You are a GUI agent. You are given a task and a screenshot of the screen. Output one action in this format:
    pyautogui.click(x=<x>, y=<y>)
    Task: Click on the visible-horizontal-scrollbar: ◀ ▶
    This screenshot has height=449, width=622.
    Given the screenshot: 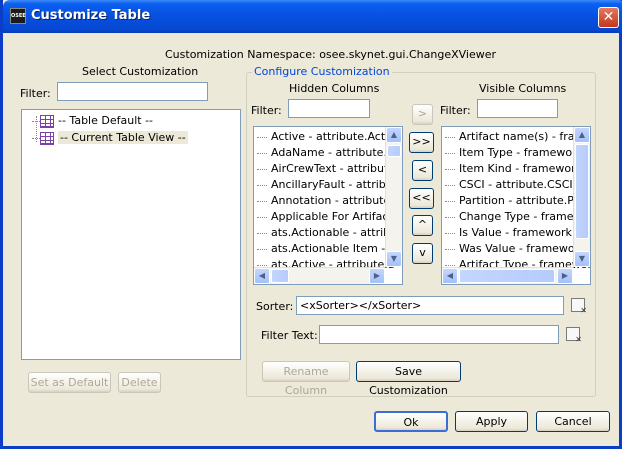 What is the action you would take?
    pyautogui.click(x=507, y=275)
    